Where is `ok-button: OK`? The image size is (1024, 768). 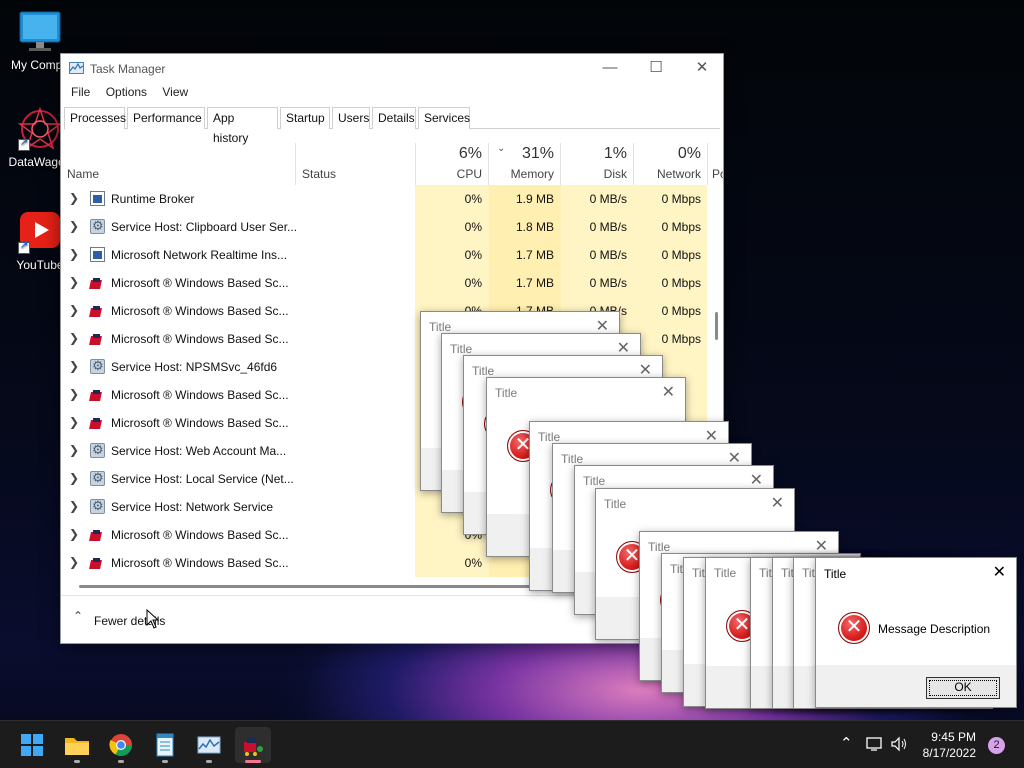
ok-button: OK is located at coordinates (963, 688).